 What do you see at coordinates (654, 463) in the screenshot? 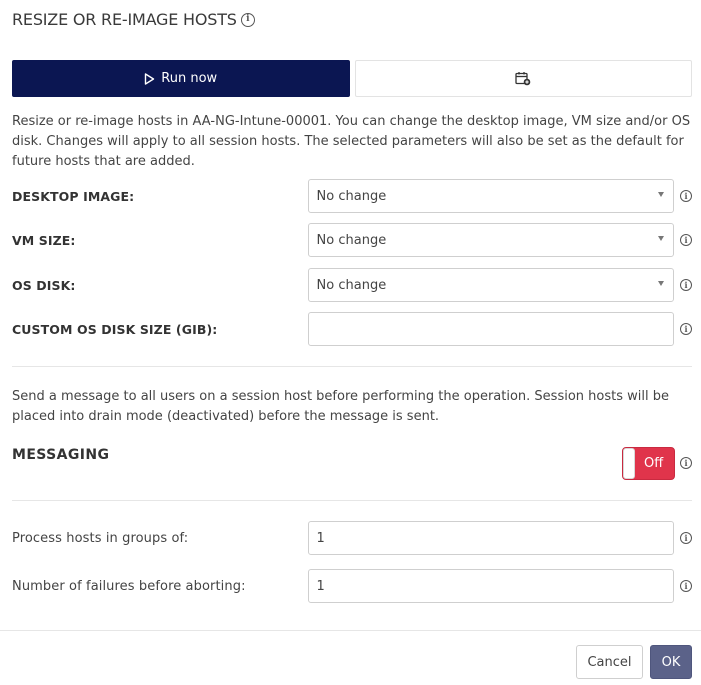
I see `messaging-toggle-text: Off` at bounding box center [654, 463].